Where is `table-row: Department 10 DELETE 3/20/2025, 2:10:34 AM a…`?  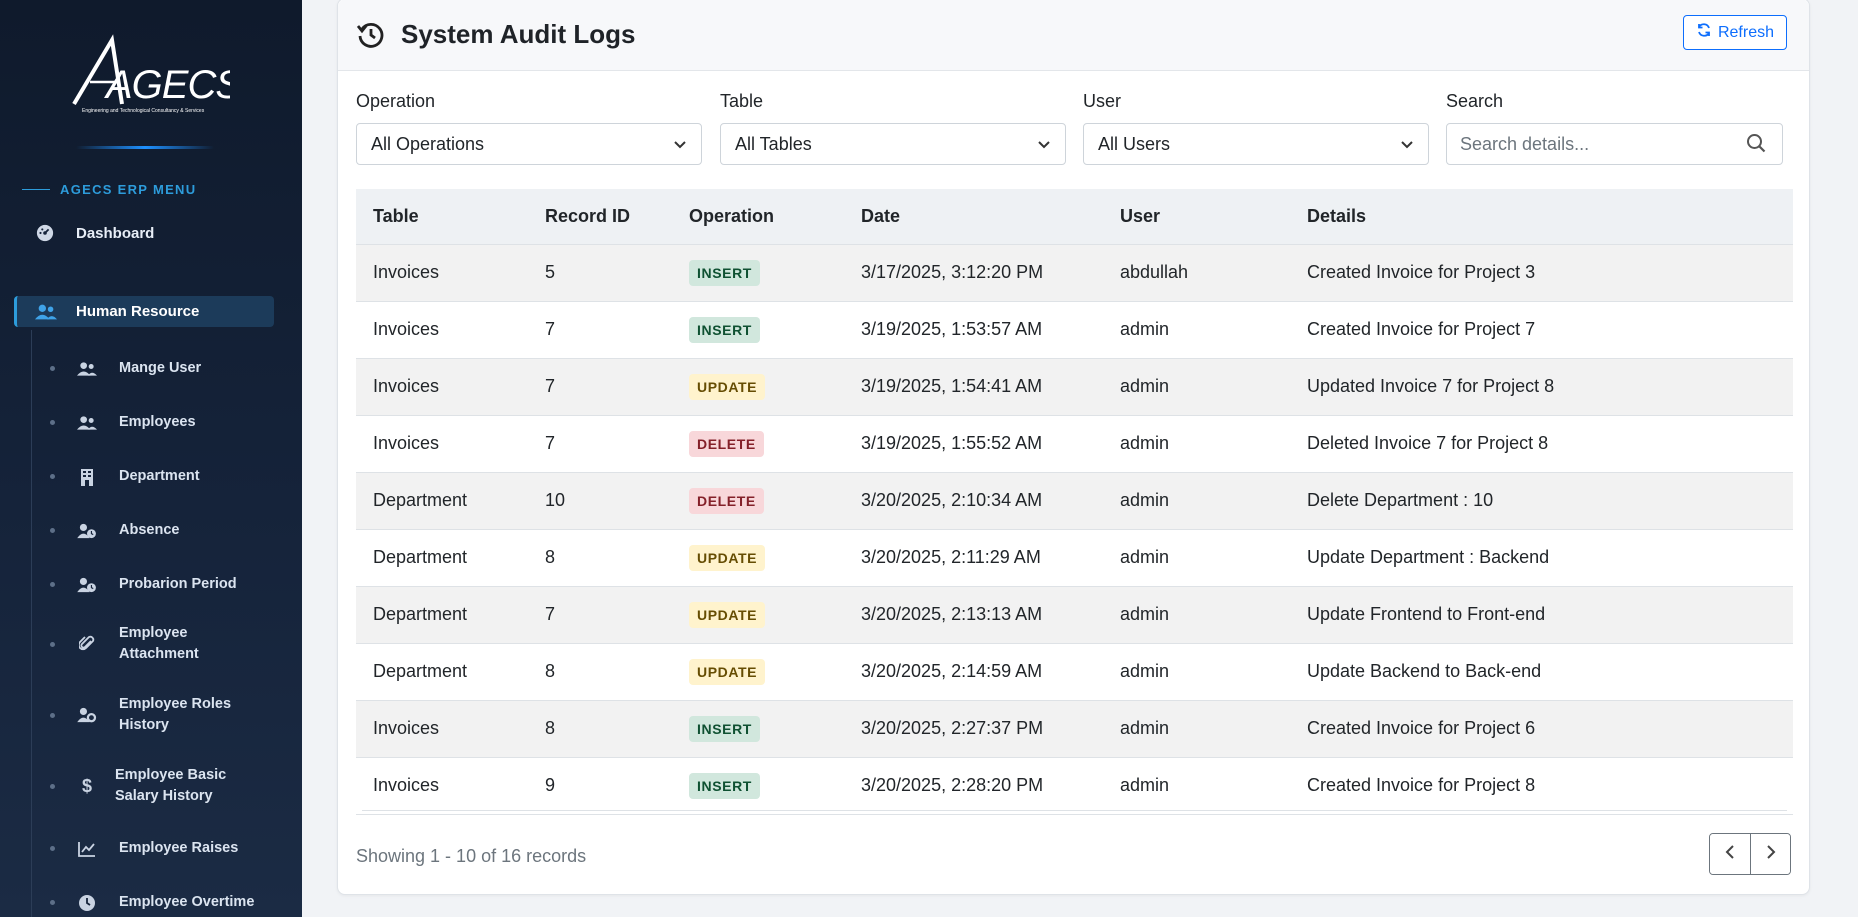
table-row: Department 10 DELETE 3/20/2025, 2:10:34 AM a… is located at coordinates (1074, 501).